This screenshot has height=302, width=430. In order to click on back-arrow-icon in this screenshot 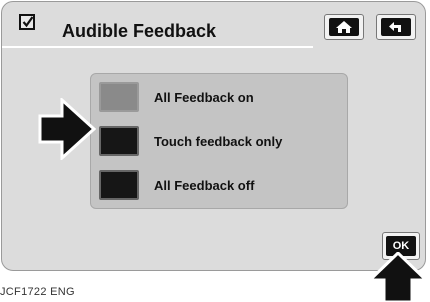, I will do `click(395, 27)`.